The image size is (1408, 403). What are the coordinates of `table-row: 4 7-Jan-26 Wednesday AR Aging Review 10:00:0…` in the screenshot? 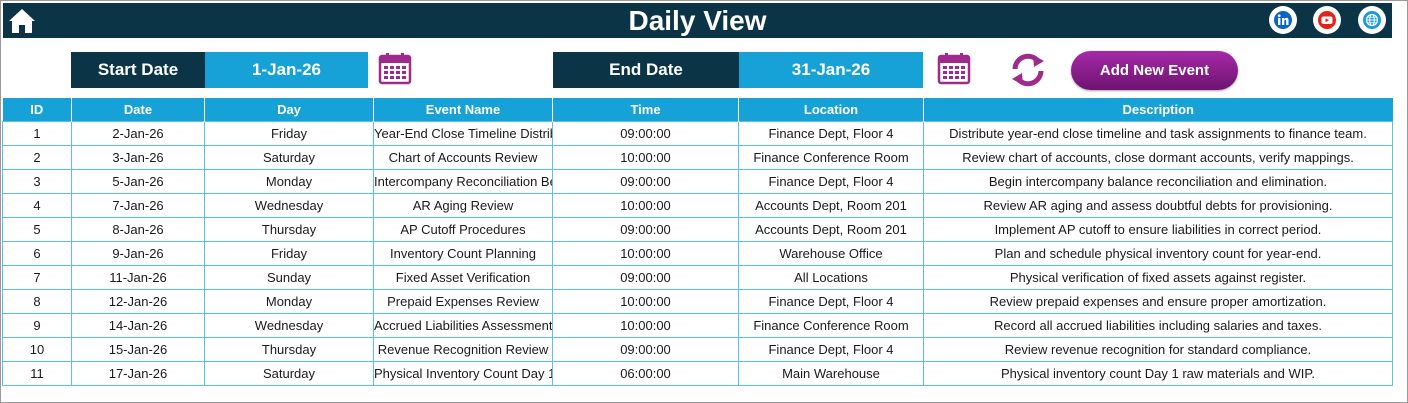 It's located at (697, 205).